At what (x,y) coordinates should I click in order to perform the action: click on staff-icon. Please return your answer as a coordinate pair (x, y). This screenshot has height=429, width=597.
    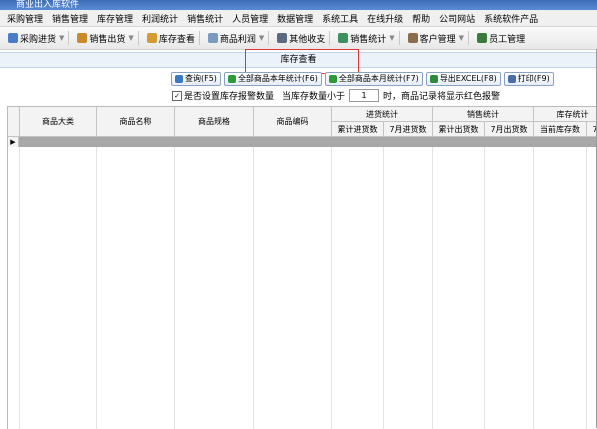
    Looking at the image, I should click on (482, 38).